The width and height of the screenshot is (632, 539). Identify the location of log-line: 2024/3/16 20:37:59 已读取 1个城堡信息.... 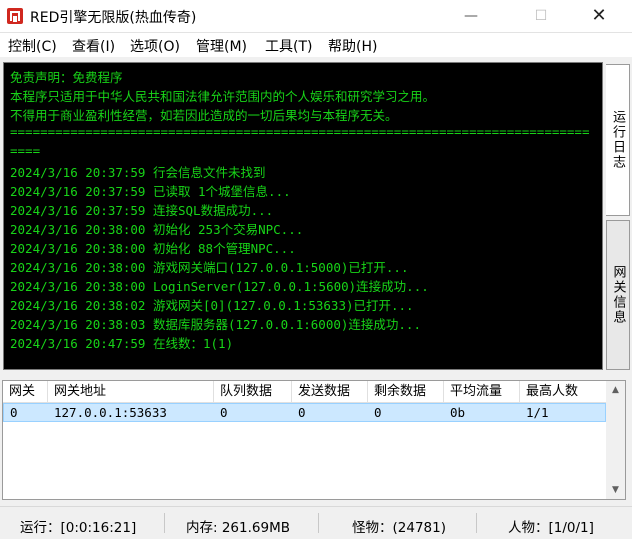
(150, 191).